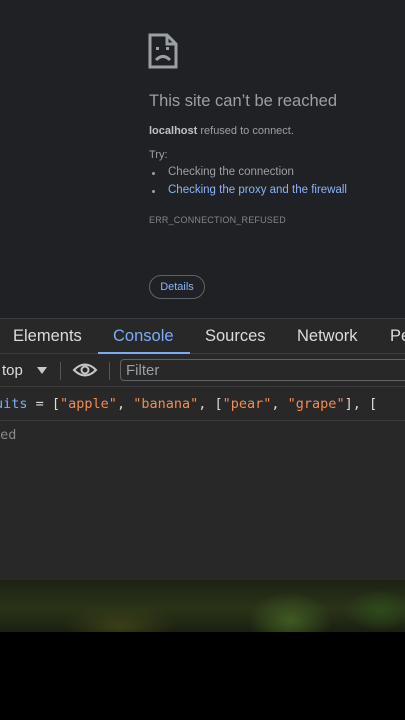 The image size is (405, 720). What do you see at coordinates (202, 676) in the screenshot?
I see `black-bar` at bounding box center [202, 676].